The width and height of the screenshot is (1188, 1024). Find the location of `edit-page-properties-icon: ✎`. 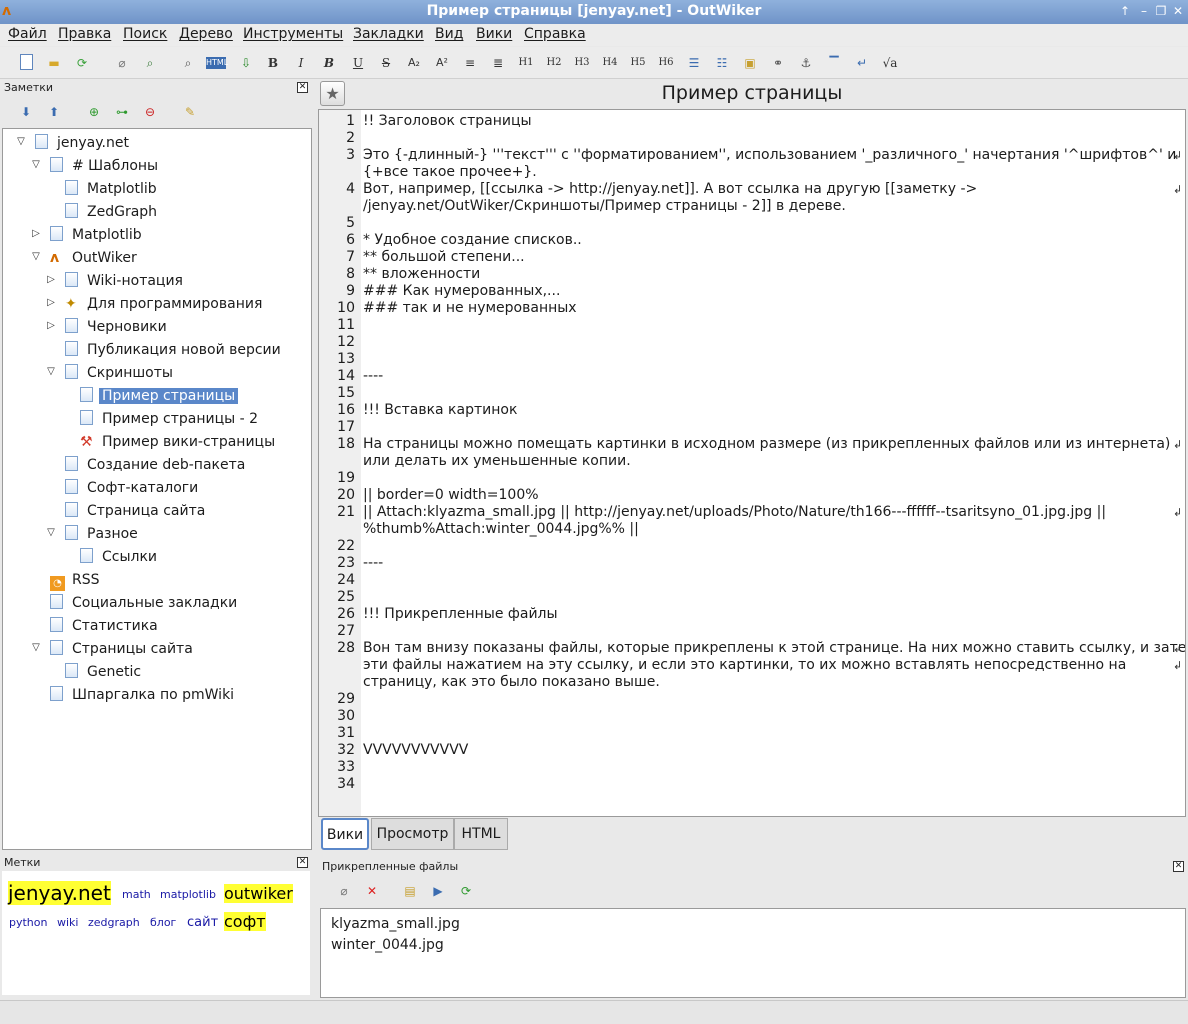

edit-page-properties-icon: ✎ is located at coordinates (190, 112).